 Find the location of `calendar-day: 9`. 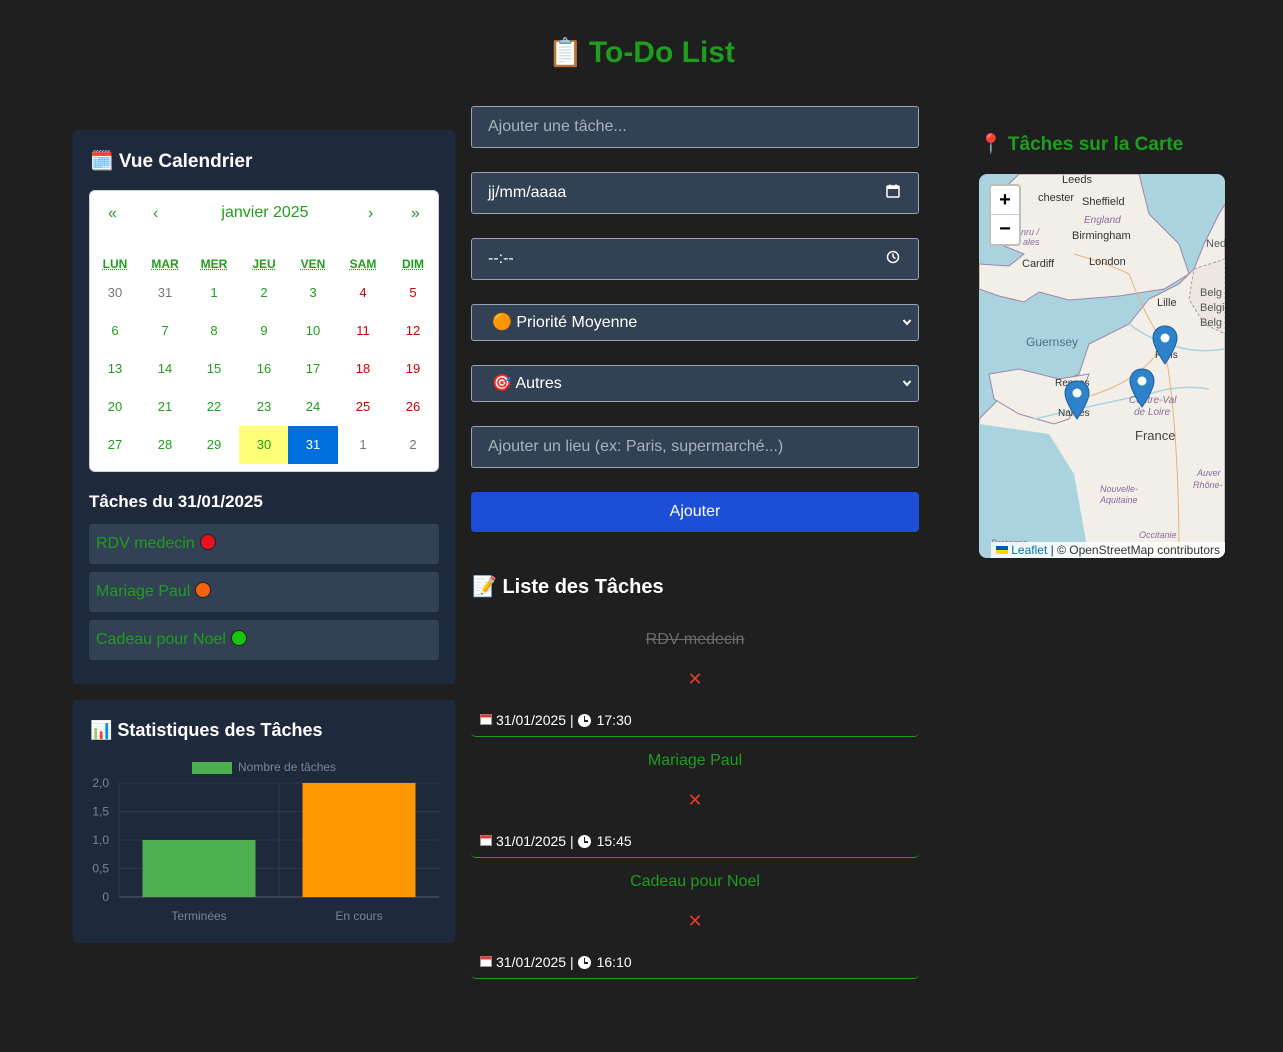

calendar-day: 9 is located at coordinates (264, 331).